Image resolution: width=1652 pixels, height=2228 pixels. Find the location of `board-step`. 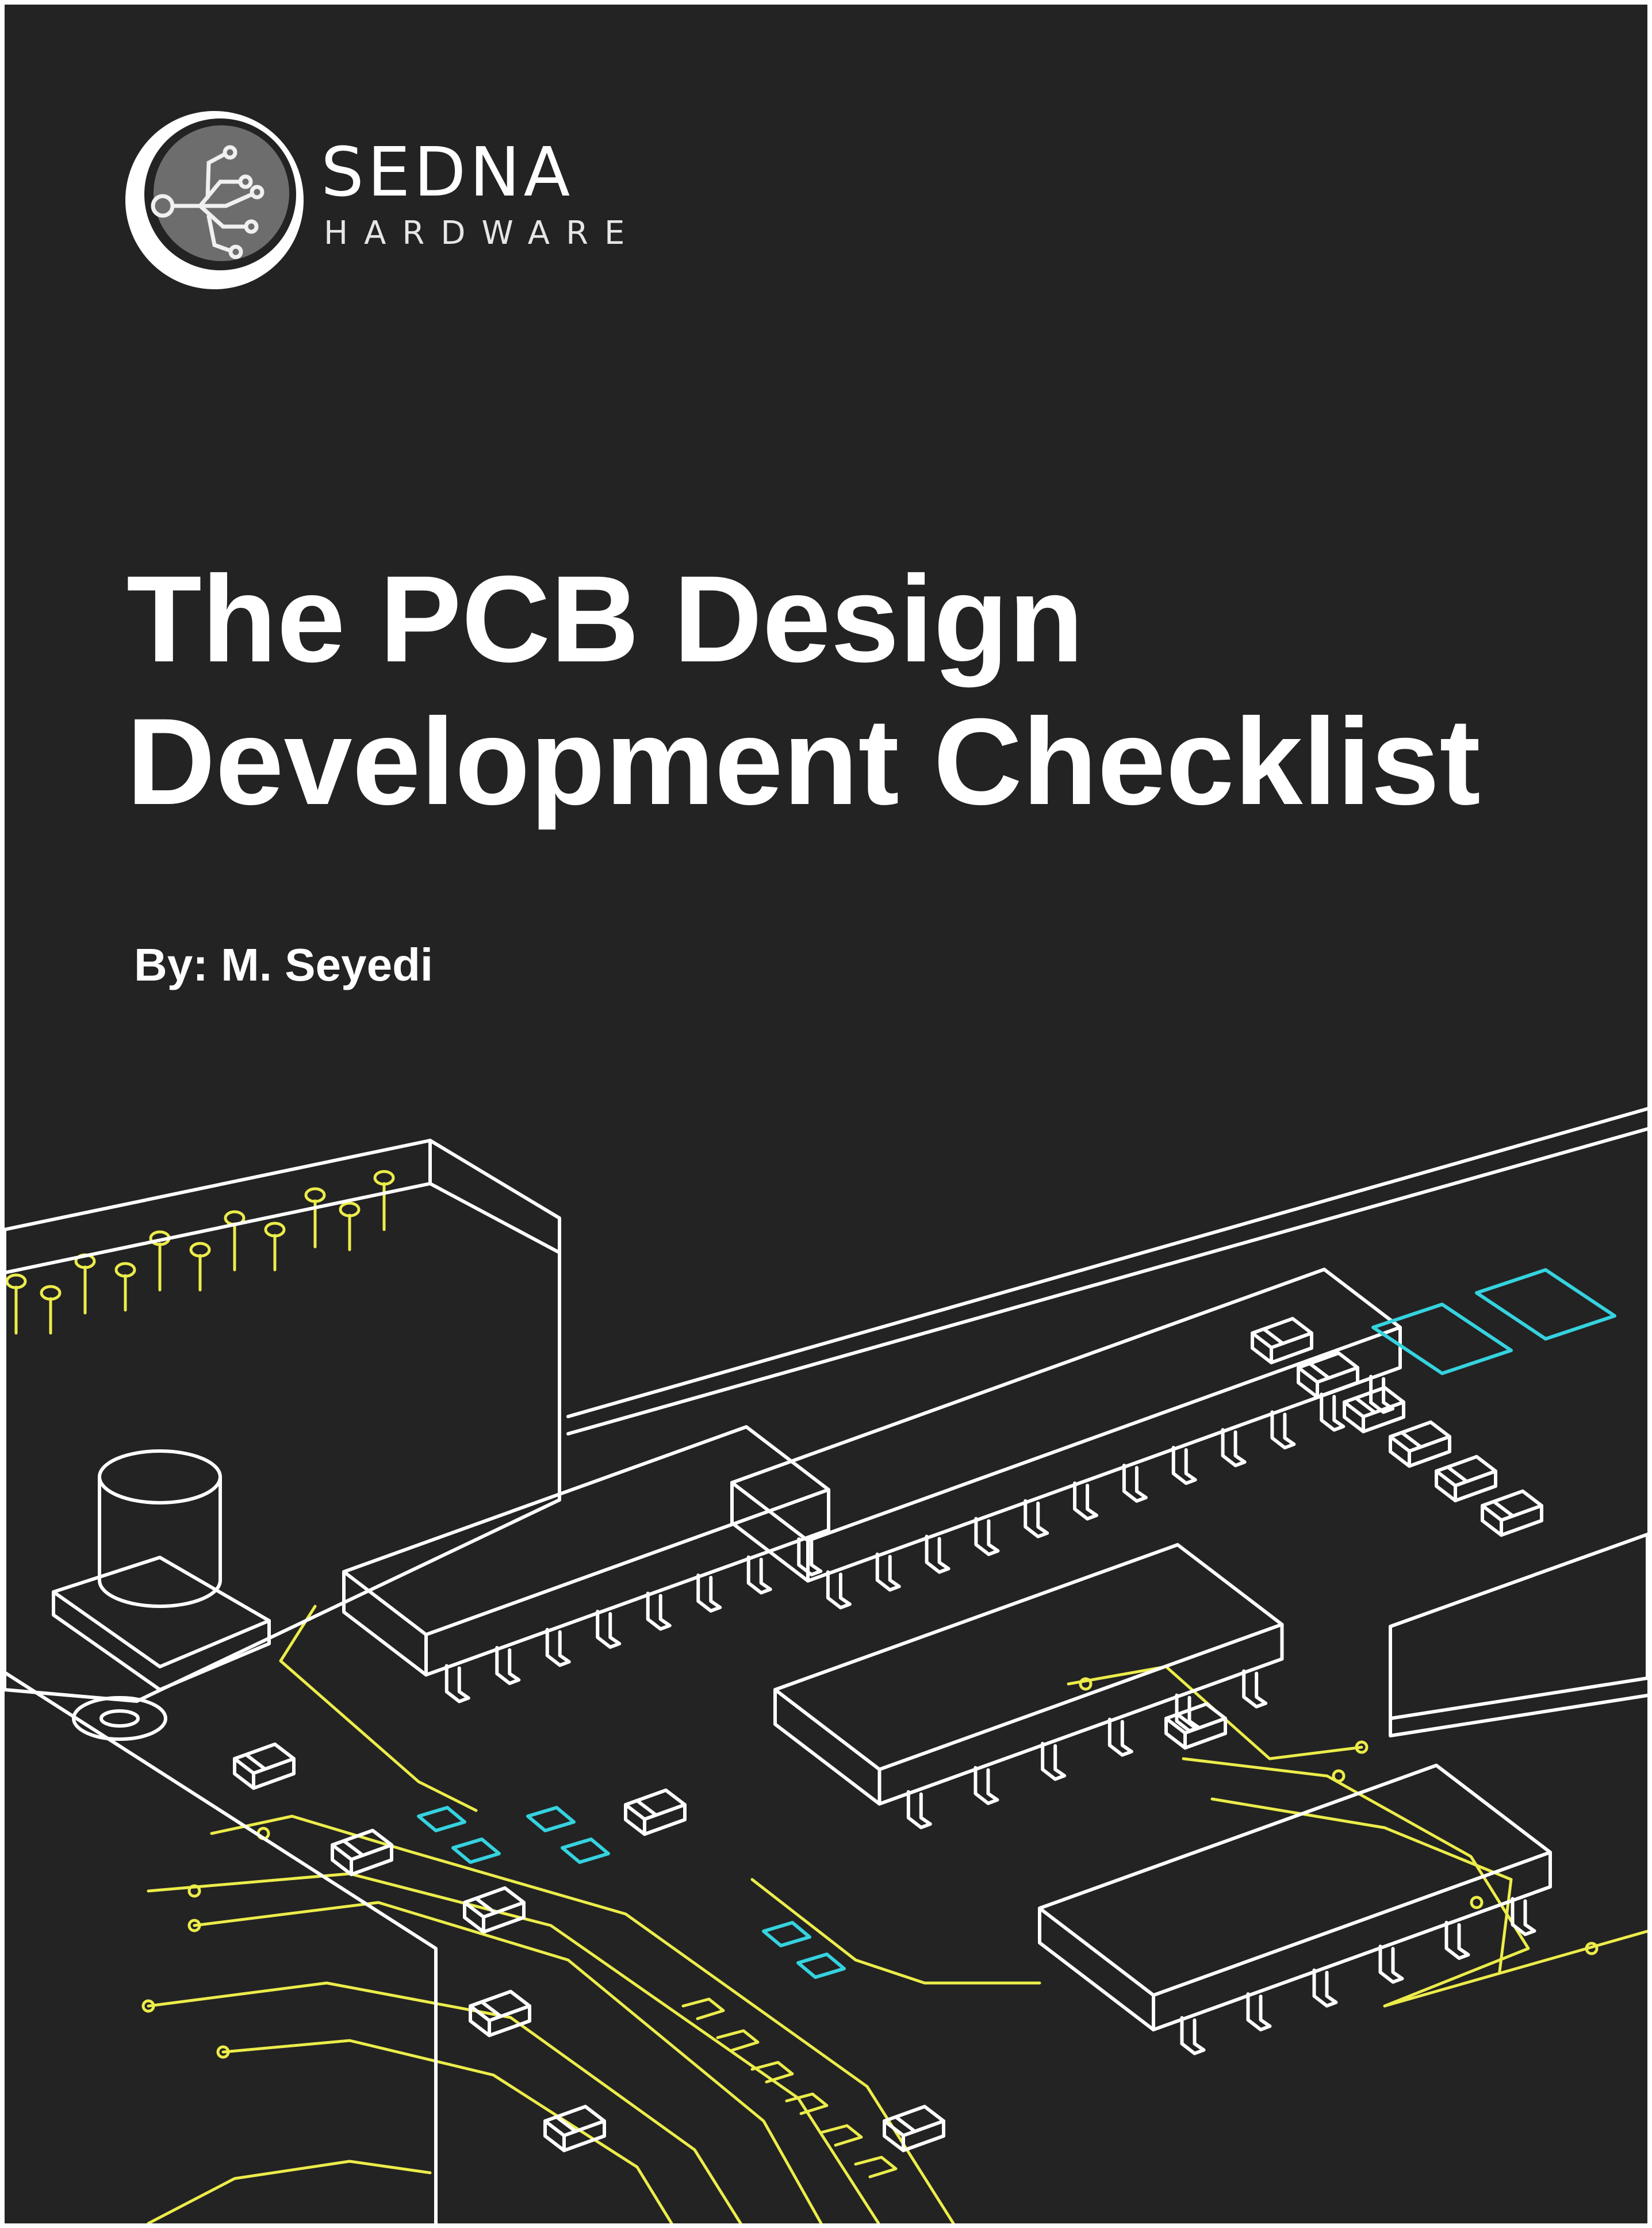

board-step is located at coordinates (221, 1947).